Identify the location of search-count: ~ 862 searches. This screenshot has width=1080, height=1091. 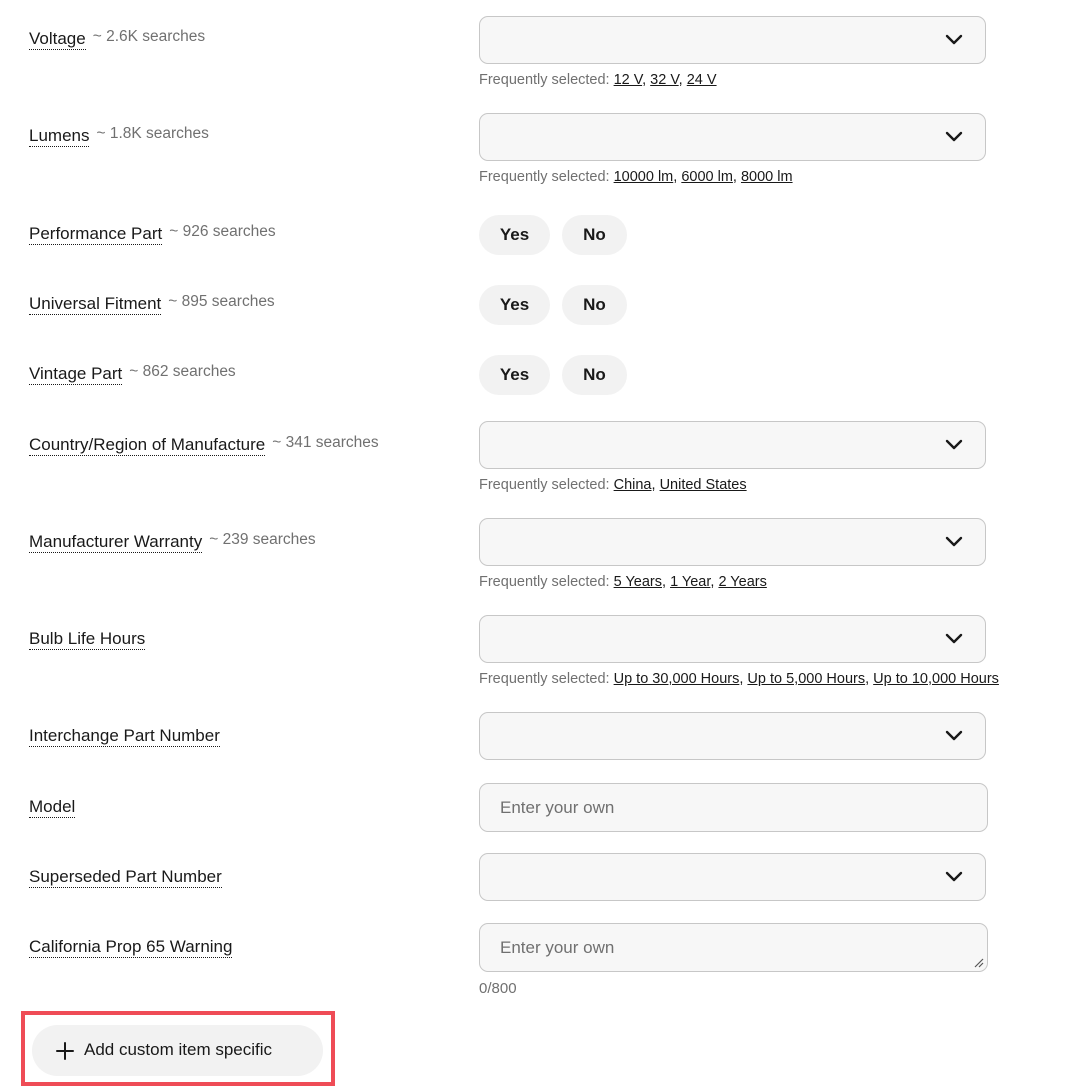
(182, 371).